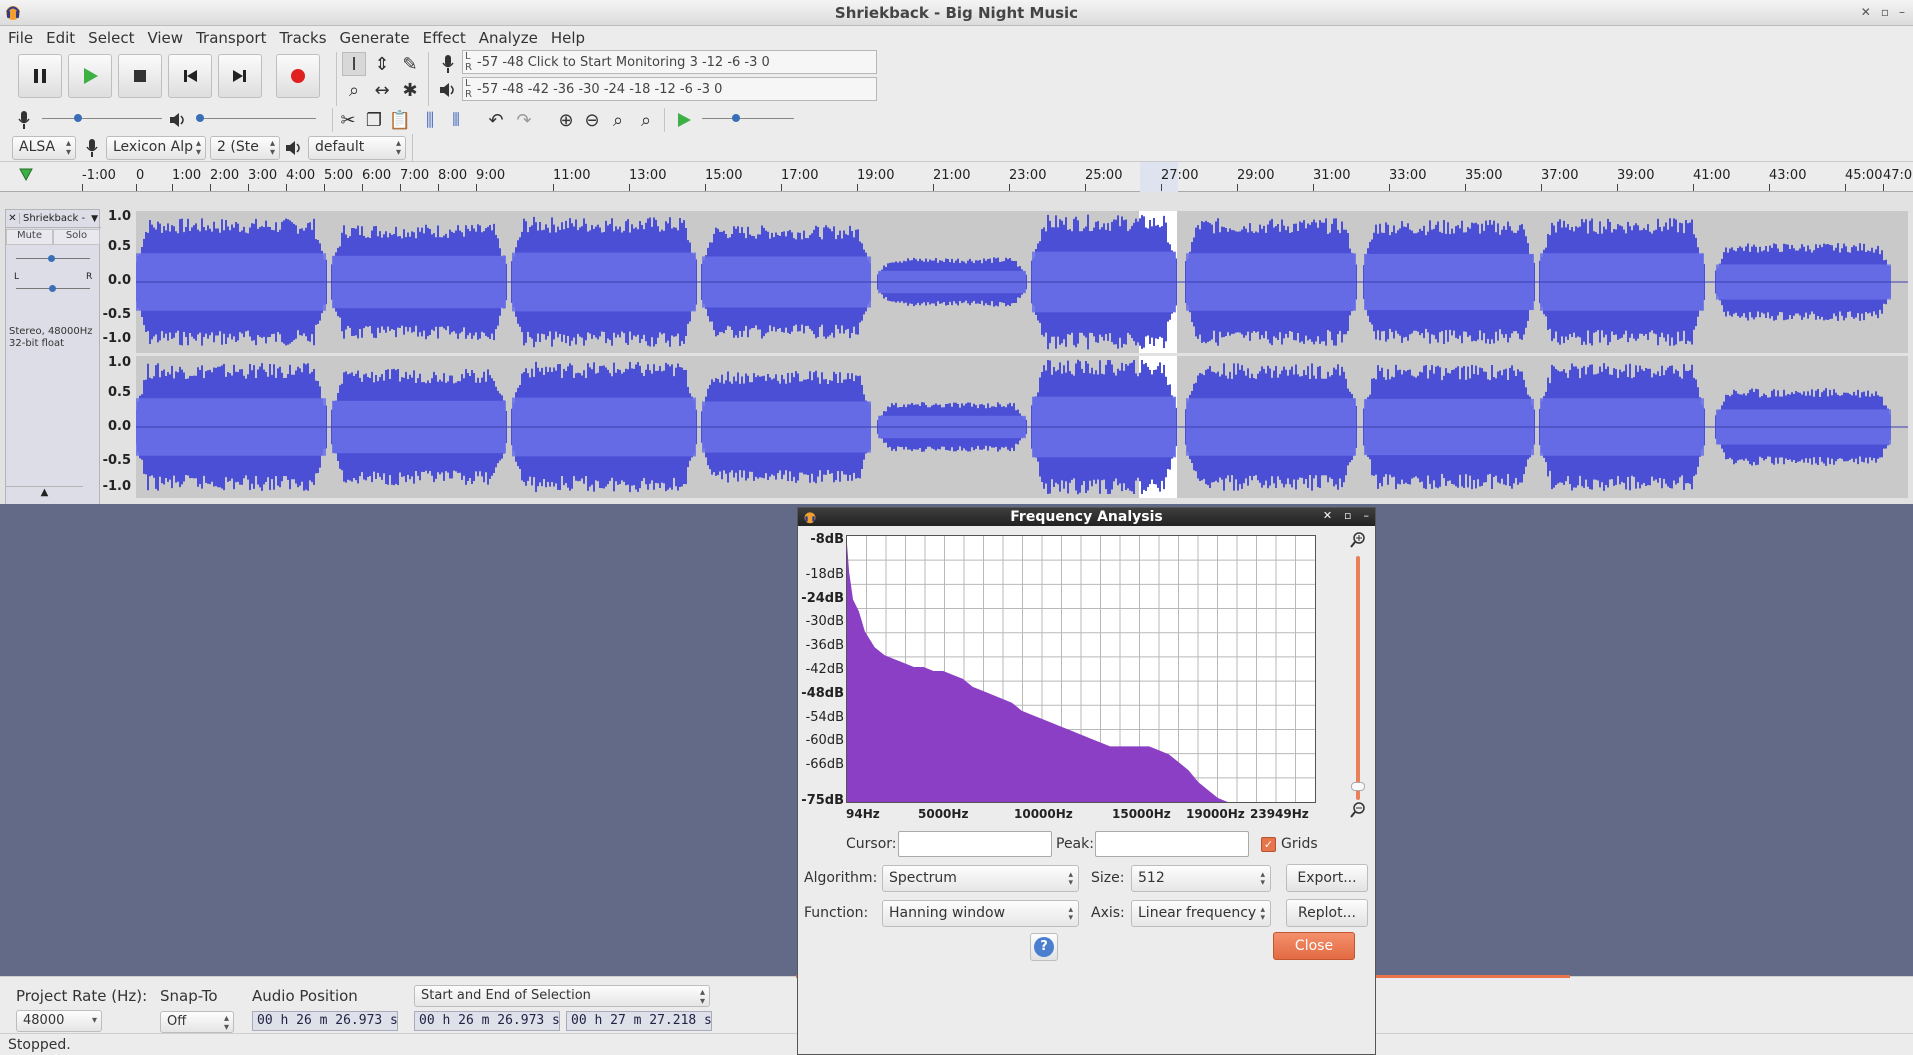 This screenshot has height=1055, width=1913. What do you see at coordinates (235, 38) in the screenshot?
I see `menu-transport: Transport` at bounding box center [235, 38].